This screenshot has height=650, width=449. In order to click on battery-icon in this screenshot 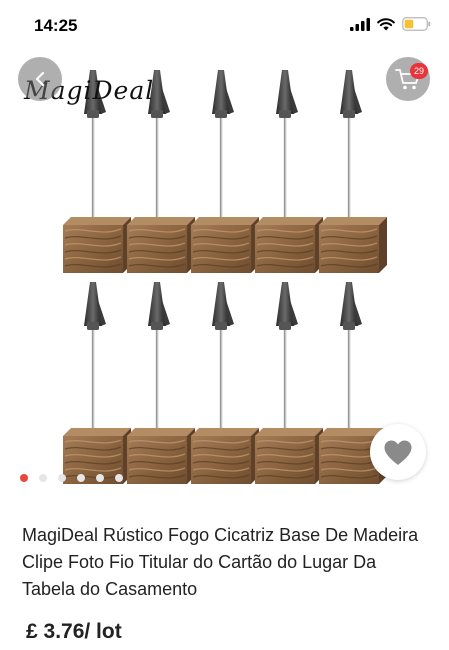, I will do `click(416, 24)`.